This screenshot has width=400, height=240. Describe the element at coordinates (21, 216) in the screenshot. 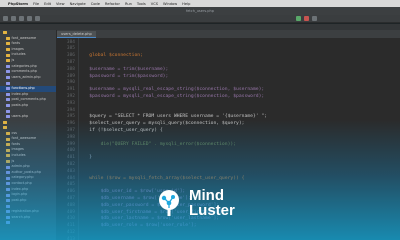

I see `tree-item-label: search.php` at that location.